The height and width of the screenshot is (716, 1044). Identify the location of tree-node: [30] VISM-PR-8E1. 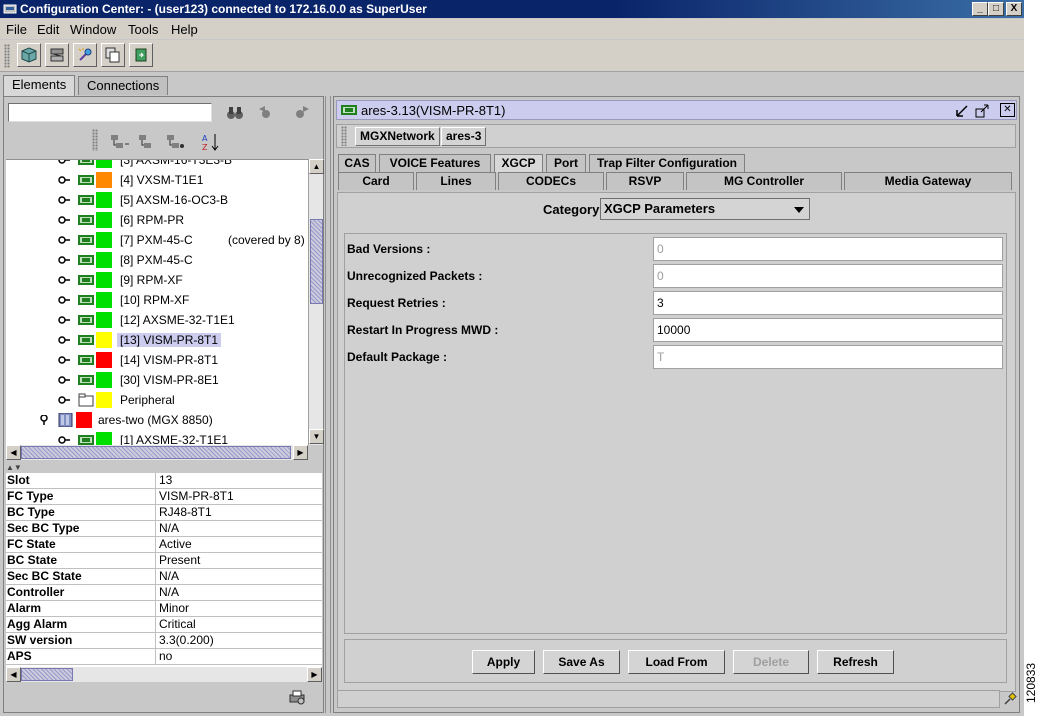
(156, 380).